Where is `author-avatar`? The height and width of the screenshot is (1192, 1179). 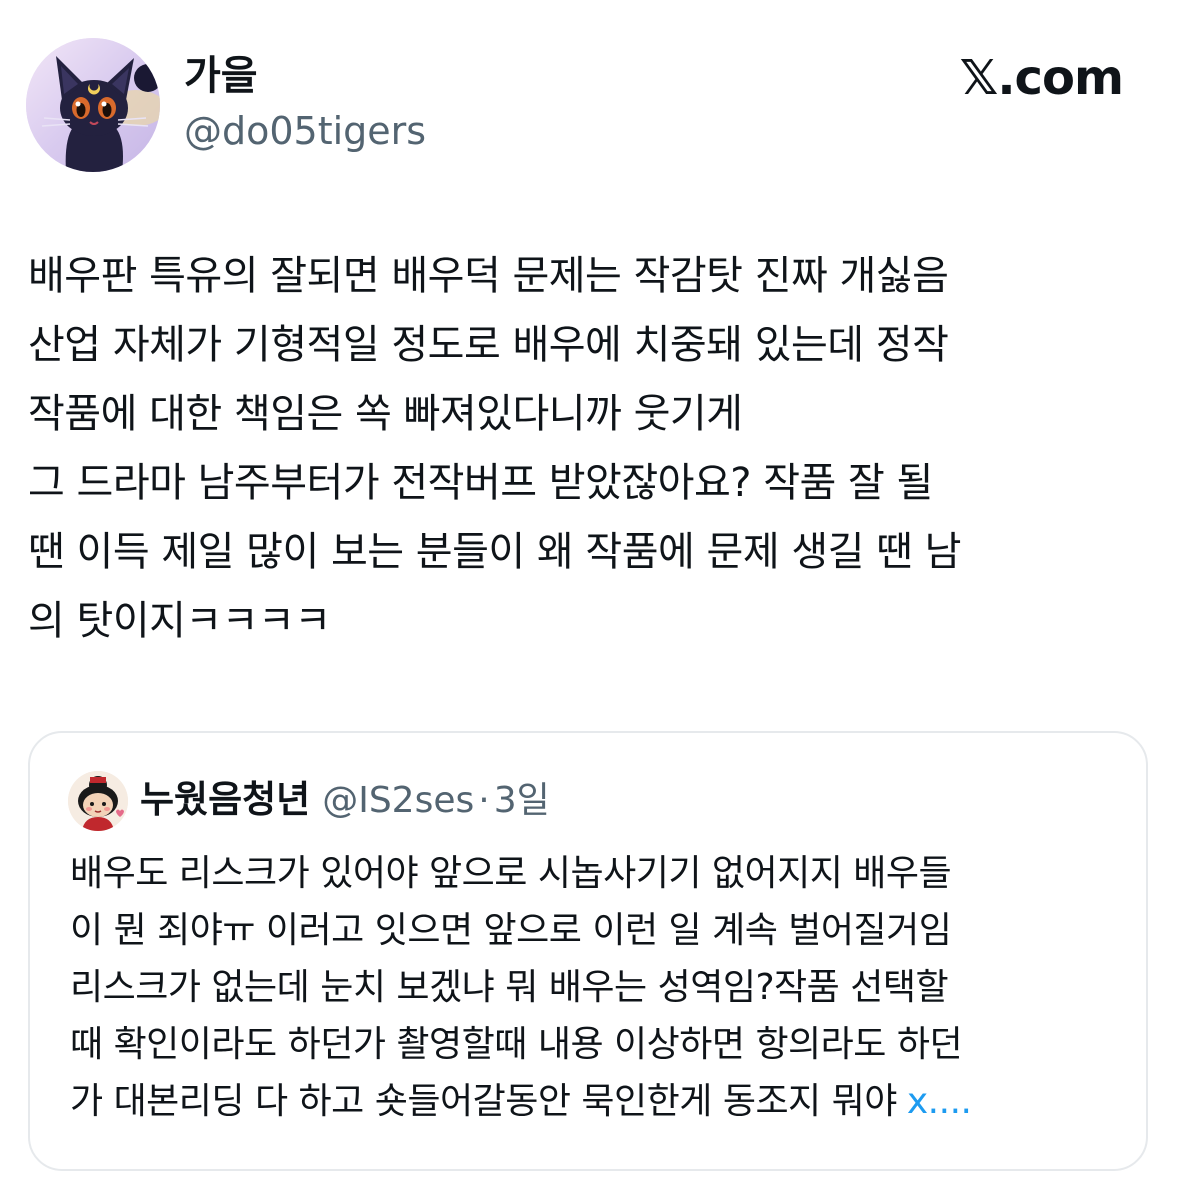
author-avatar is located at coordinates (93, 105).